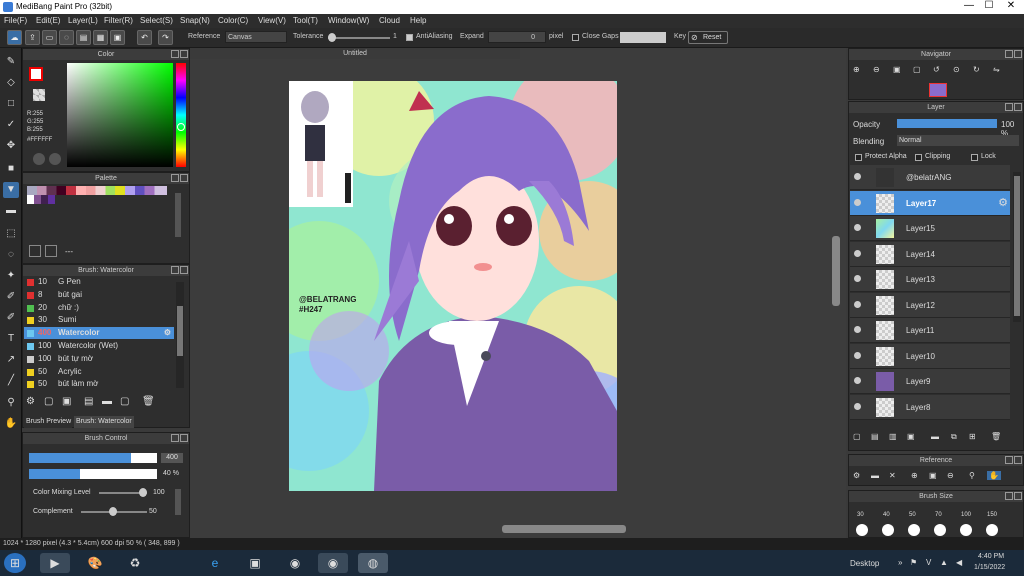 The image size is (1024, 576). What do you see at coordinates (11, 276) in the screenshot?
I see `magic-wand-icon: ✦` at bounding box center [11, 276].